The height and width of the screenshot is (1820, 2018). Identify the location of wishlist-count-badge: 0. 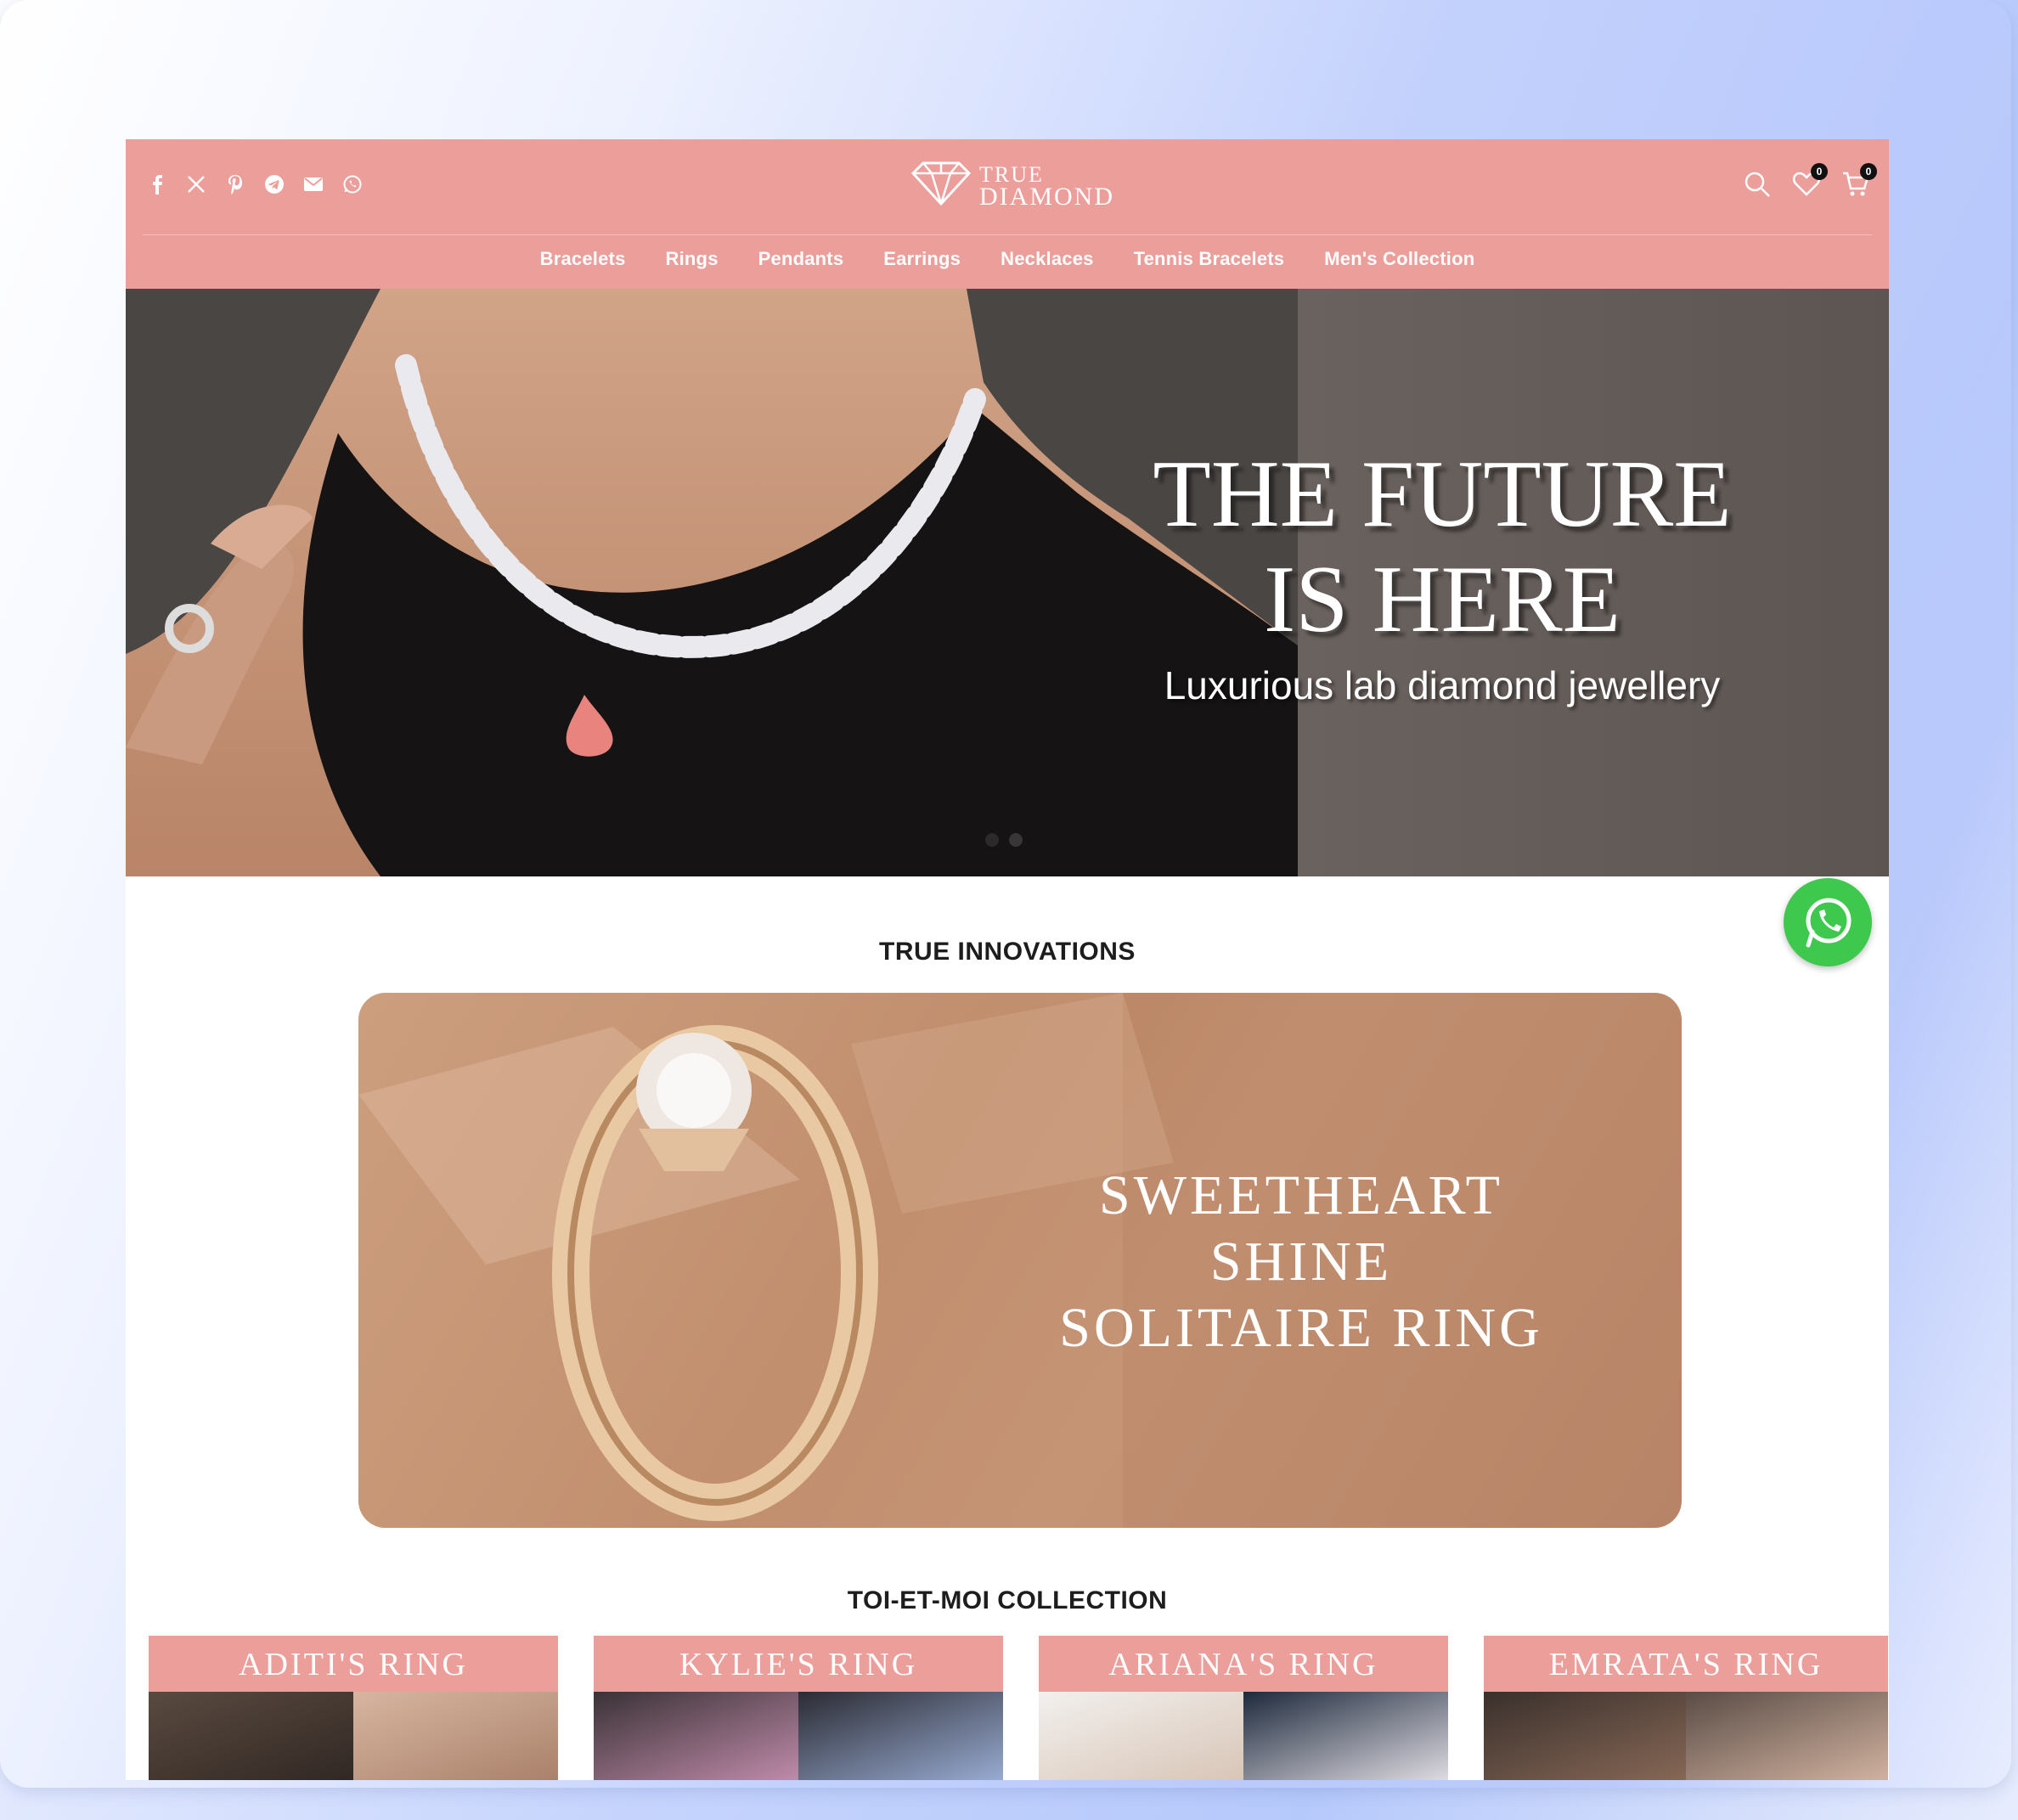
(1820, 171).